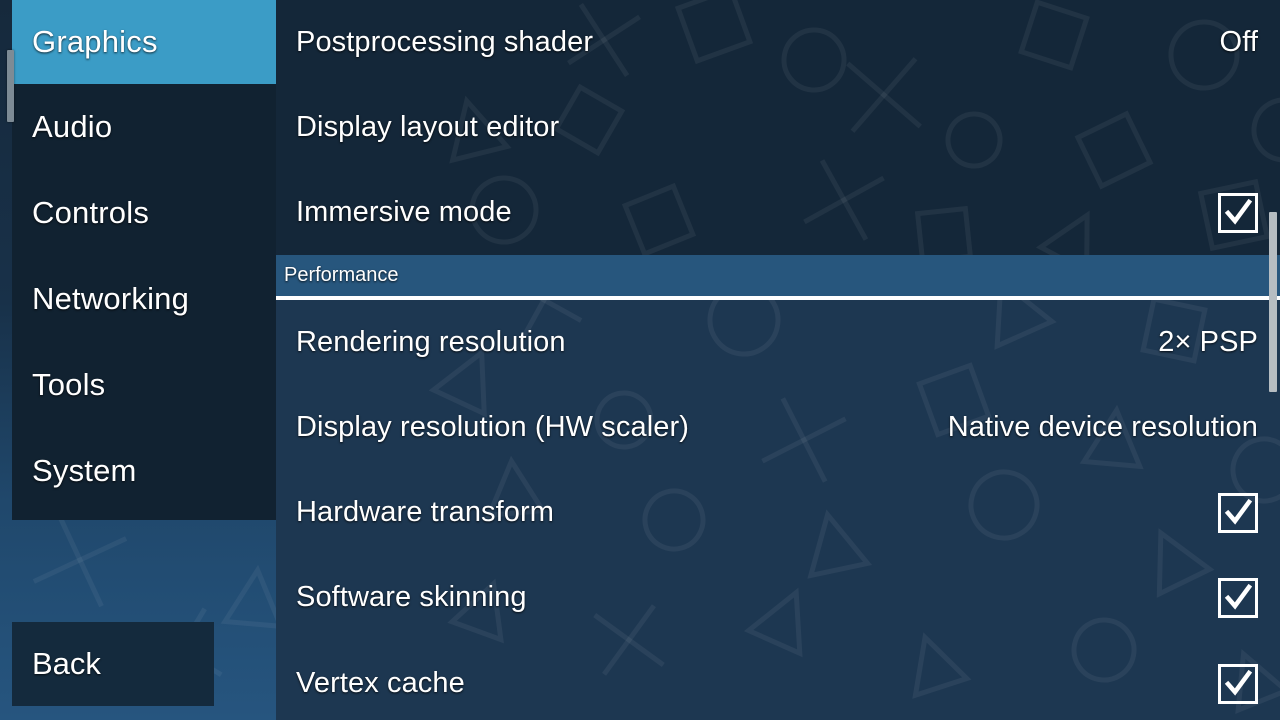 The image size is (1280, 720). I want to click on sidebar-item-label: Audio, so click(72, 126).